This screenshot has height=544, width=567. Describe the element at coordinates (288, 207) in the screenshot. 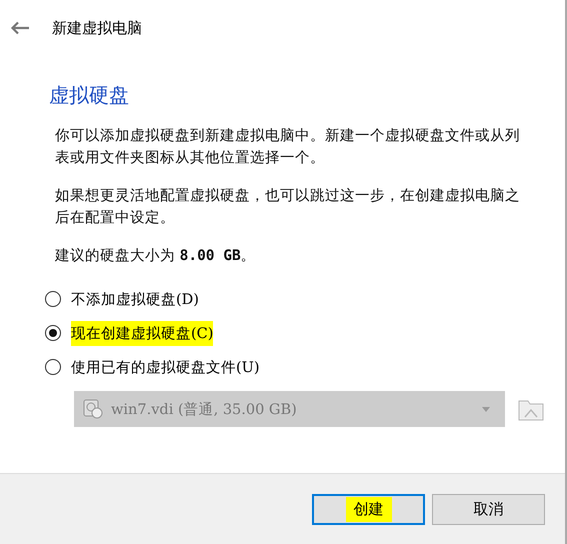

I see `description-text: 如果想更灵活地配置虚拟硬盘，也可以跳过这一步，在创建虚拟电脑之后在配置中设定。` at that location.